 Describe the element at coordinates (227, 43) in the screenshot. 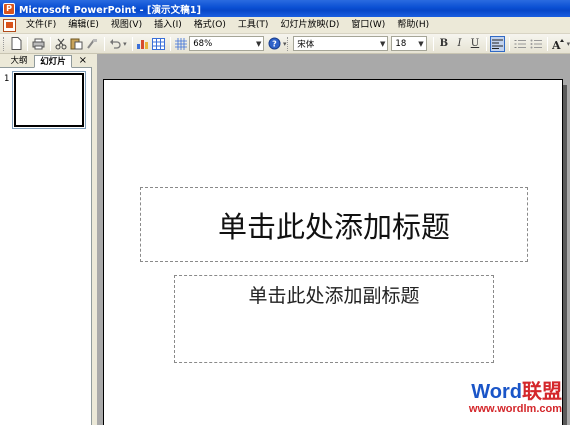

I see `zoom-select: 68% ▼` at that location.